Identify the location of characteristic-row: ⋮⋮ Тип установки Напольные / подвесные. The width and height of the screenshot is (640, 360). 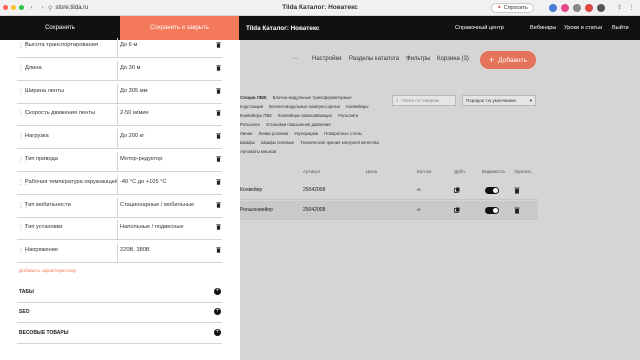
(119, 230).